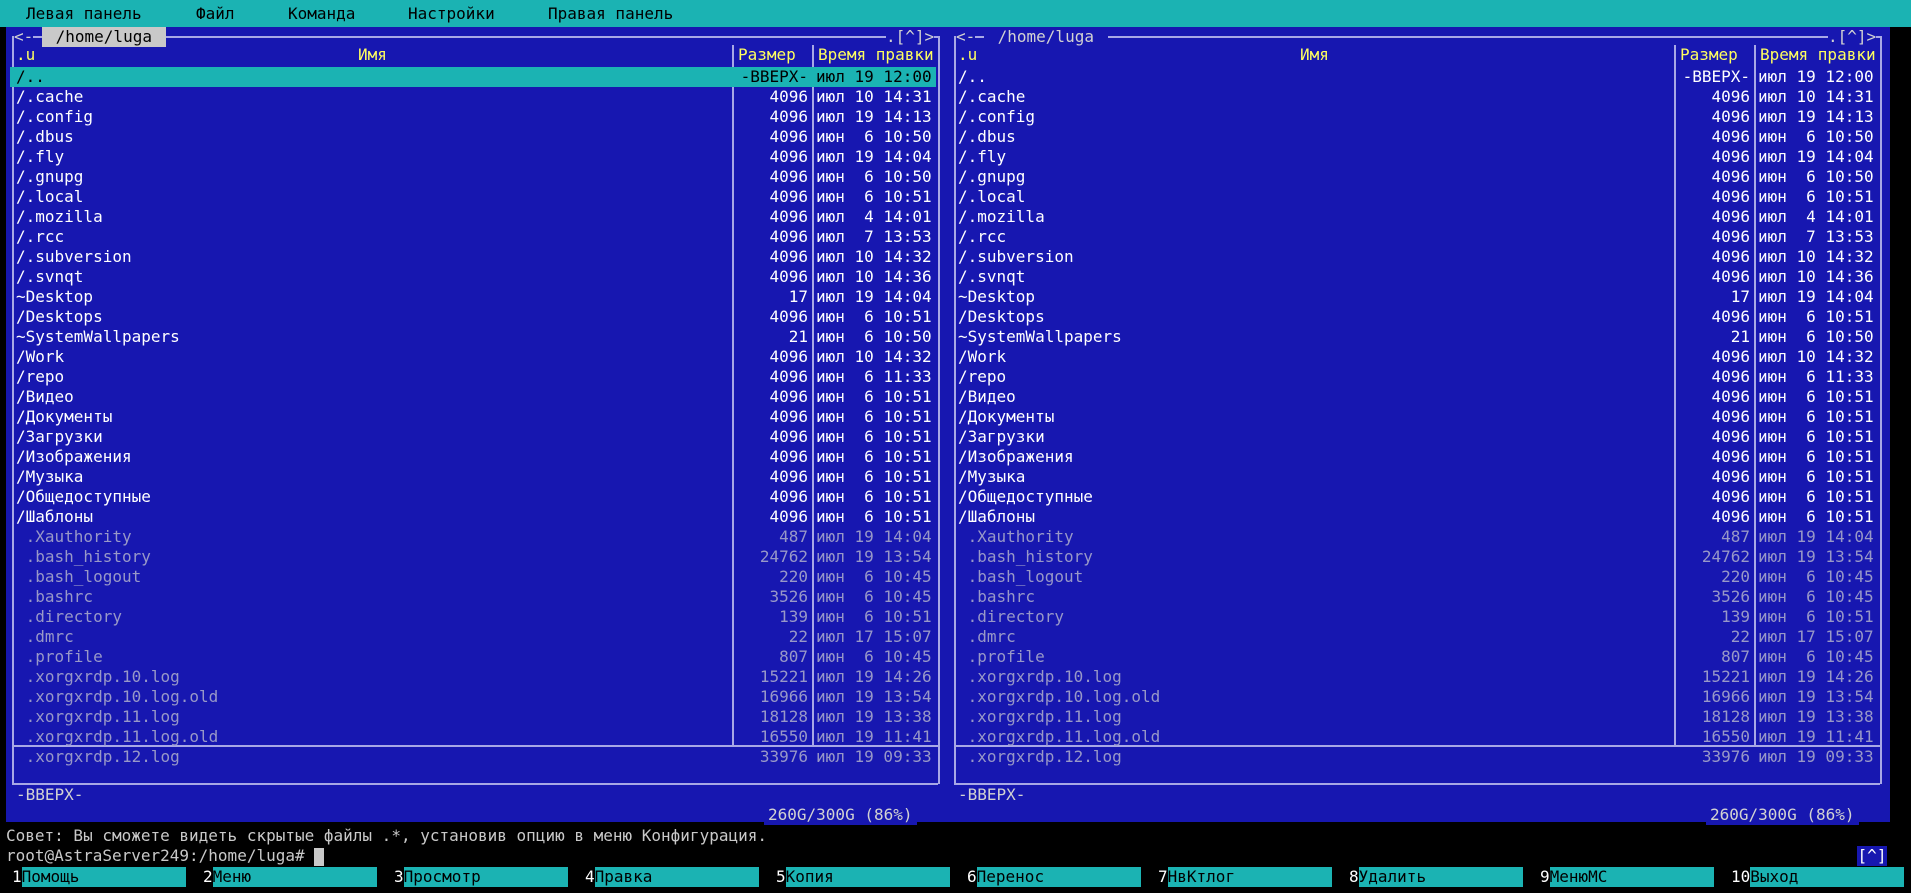 The width and height of the screenshot is (1911, 893). Describe the element at coordinates (477, 877) in the screenshot. I see `fkey-3: 3Просмотр` at that location.